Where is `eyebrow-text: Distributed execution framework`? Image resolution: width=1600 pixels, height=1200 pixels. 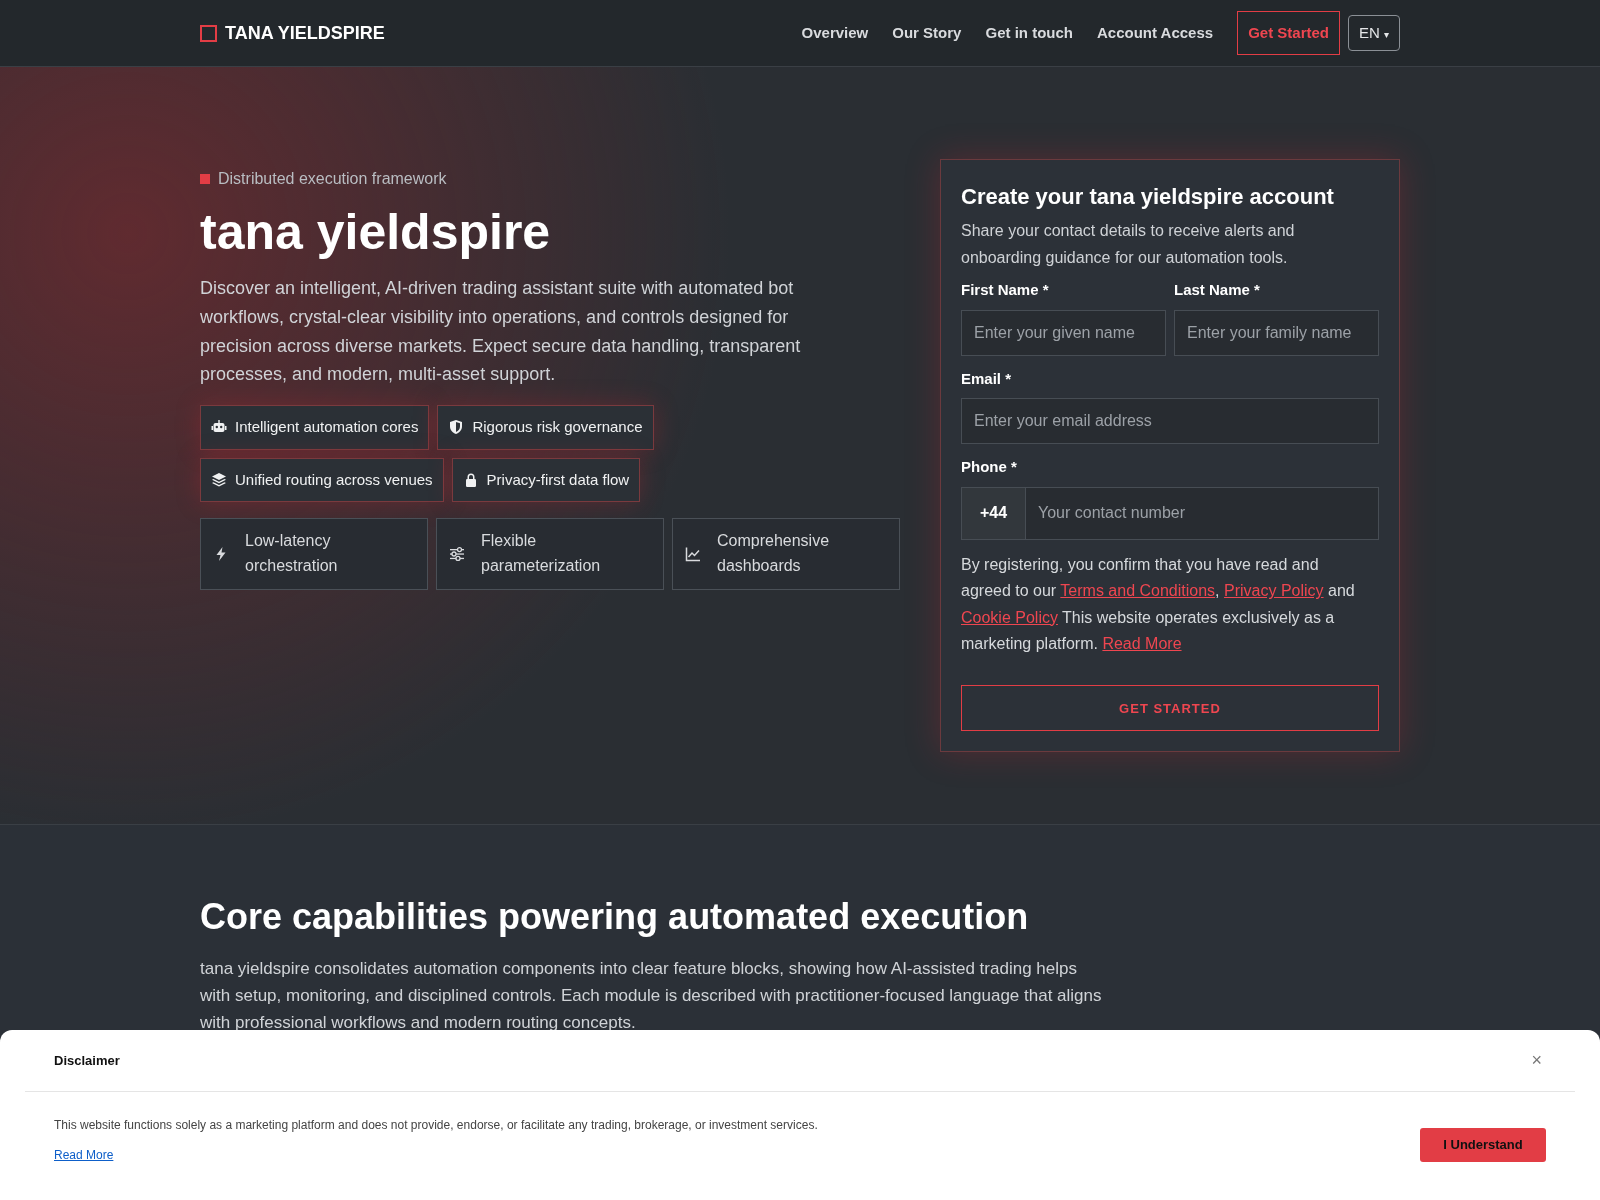 eyebrow-text: Distributed execution framework is located at coordinates (332, 179).